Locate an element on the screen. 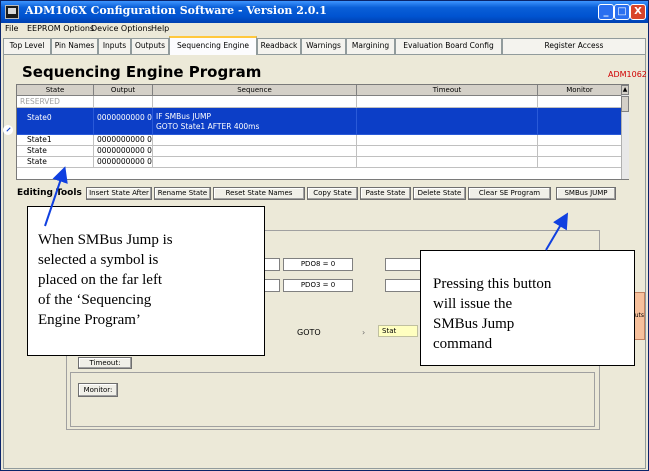  column-header-timeout: Timeout is located at coordinates (447, 90).